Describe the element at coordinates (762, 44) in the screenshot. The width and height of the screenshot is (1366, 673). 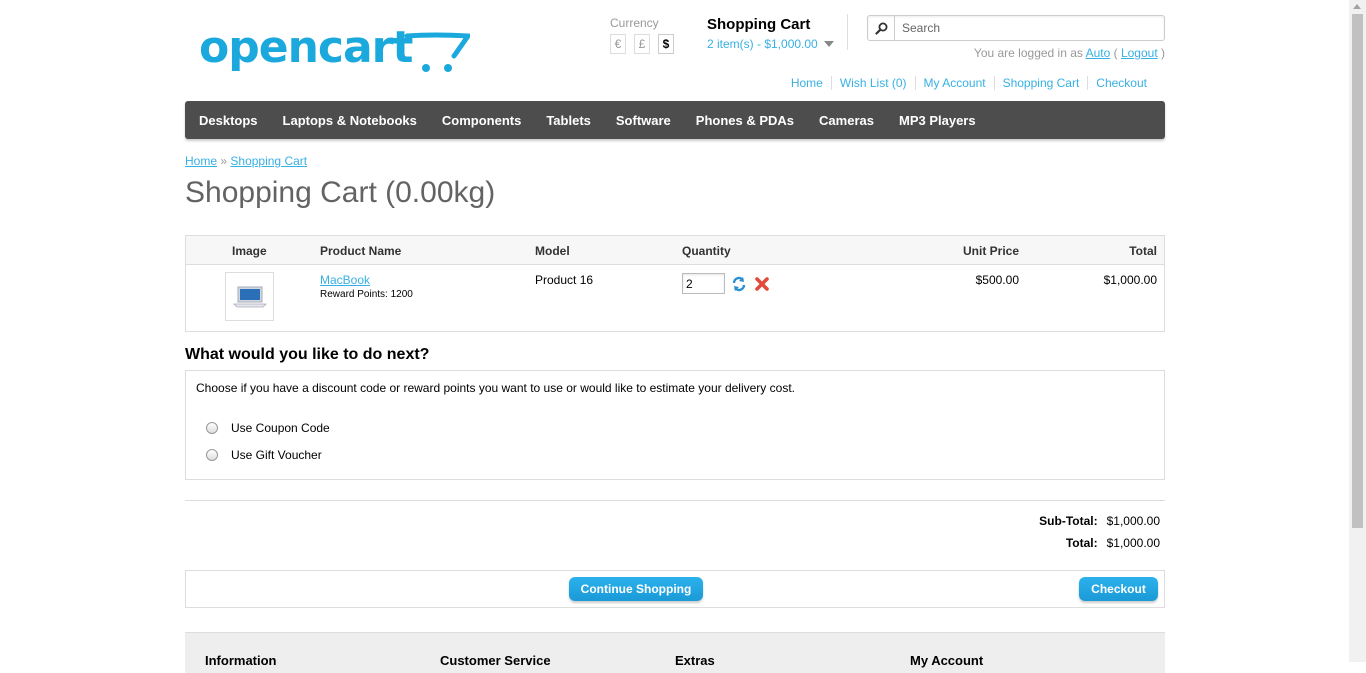
I see `header-cart-total: 2 item(s) - $1,000.00` at that location.